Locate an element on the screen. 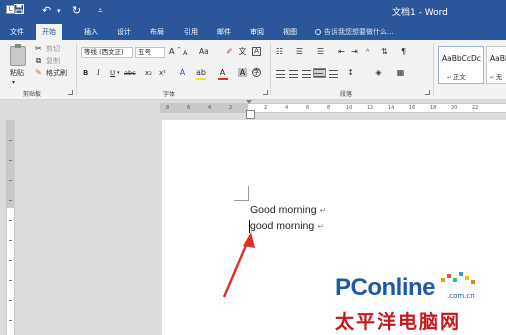 The height and width of the screenshot is (335, 506). pconline-watermark: PConline .com.cn 太平洋电脑网 is located at coordinates (419, 302).